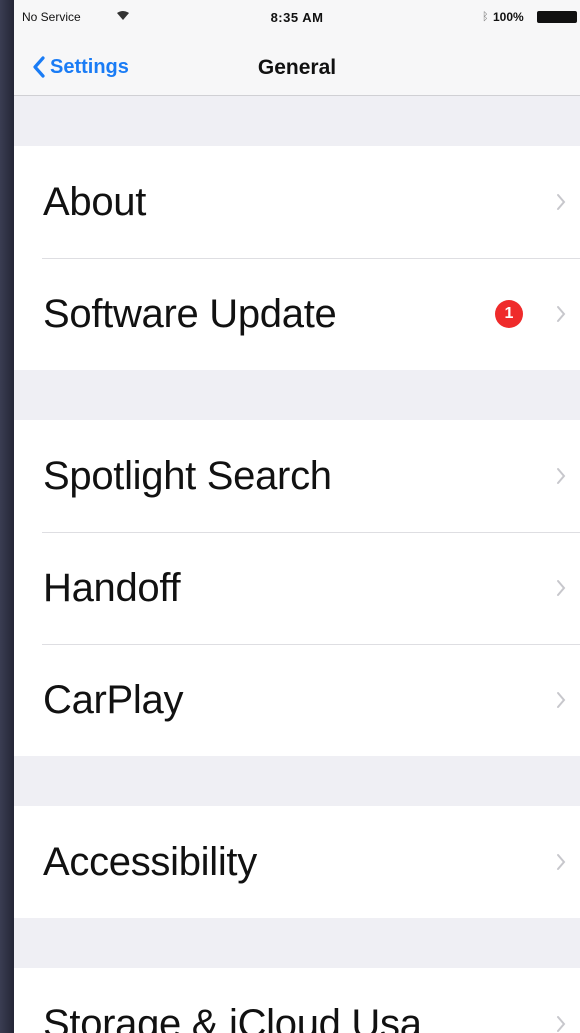 The height and width of the screenshot is (1033, 580). I want to click on navigation-bar: Settings General, so click(297, 66).